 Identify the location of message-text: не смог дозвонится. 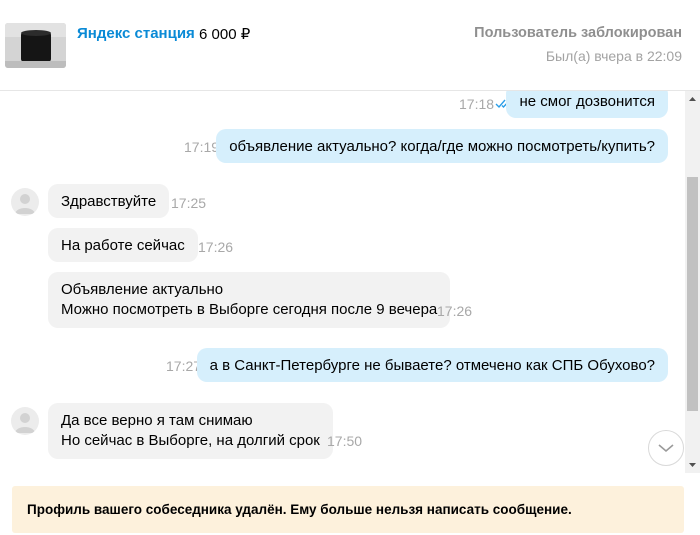
(587, 101).